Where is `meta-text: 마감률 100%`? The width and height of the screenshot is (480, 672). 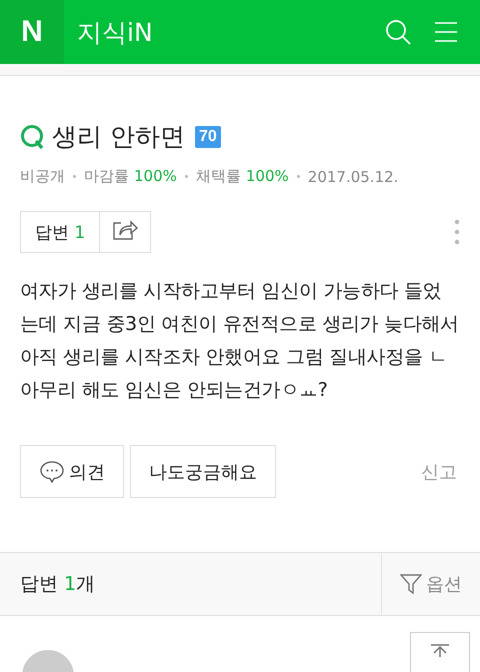 meta-text: 마감률 100% is located at coordinates (130, 176).